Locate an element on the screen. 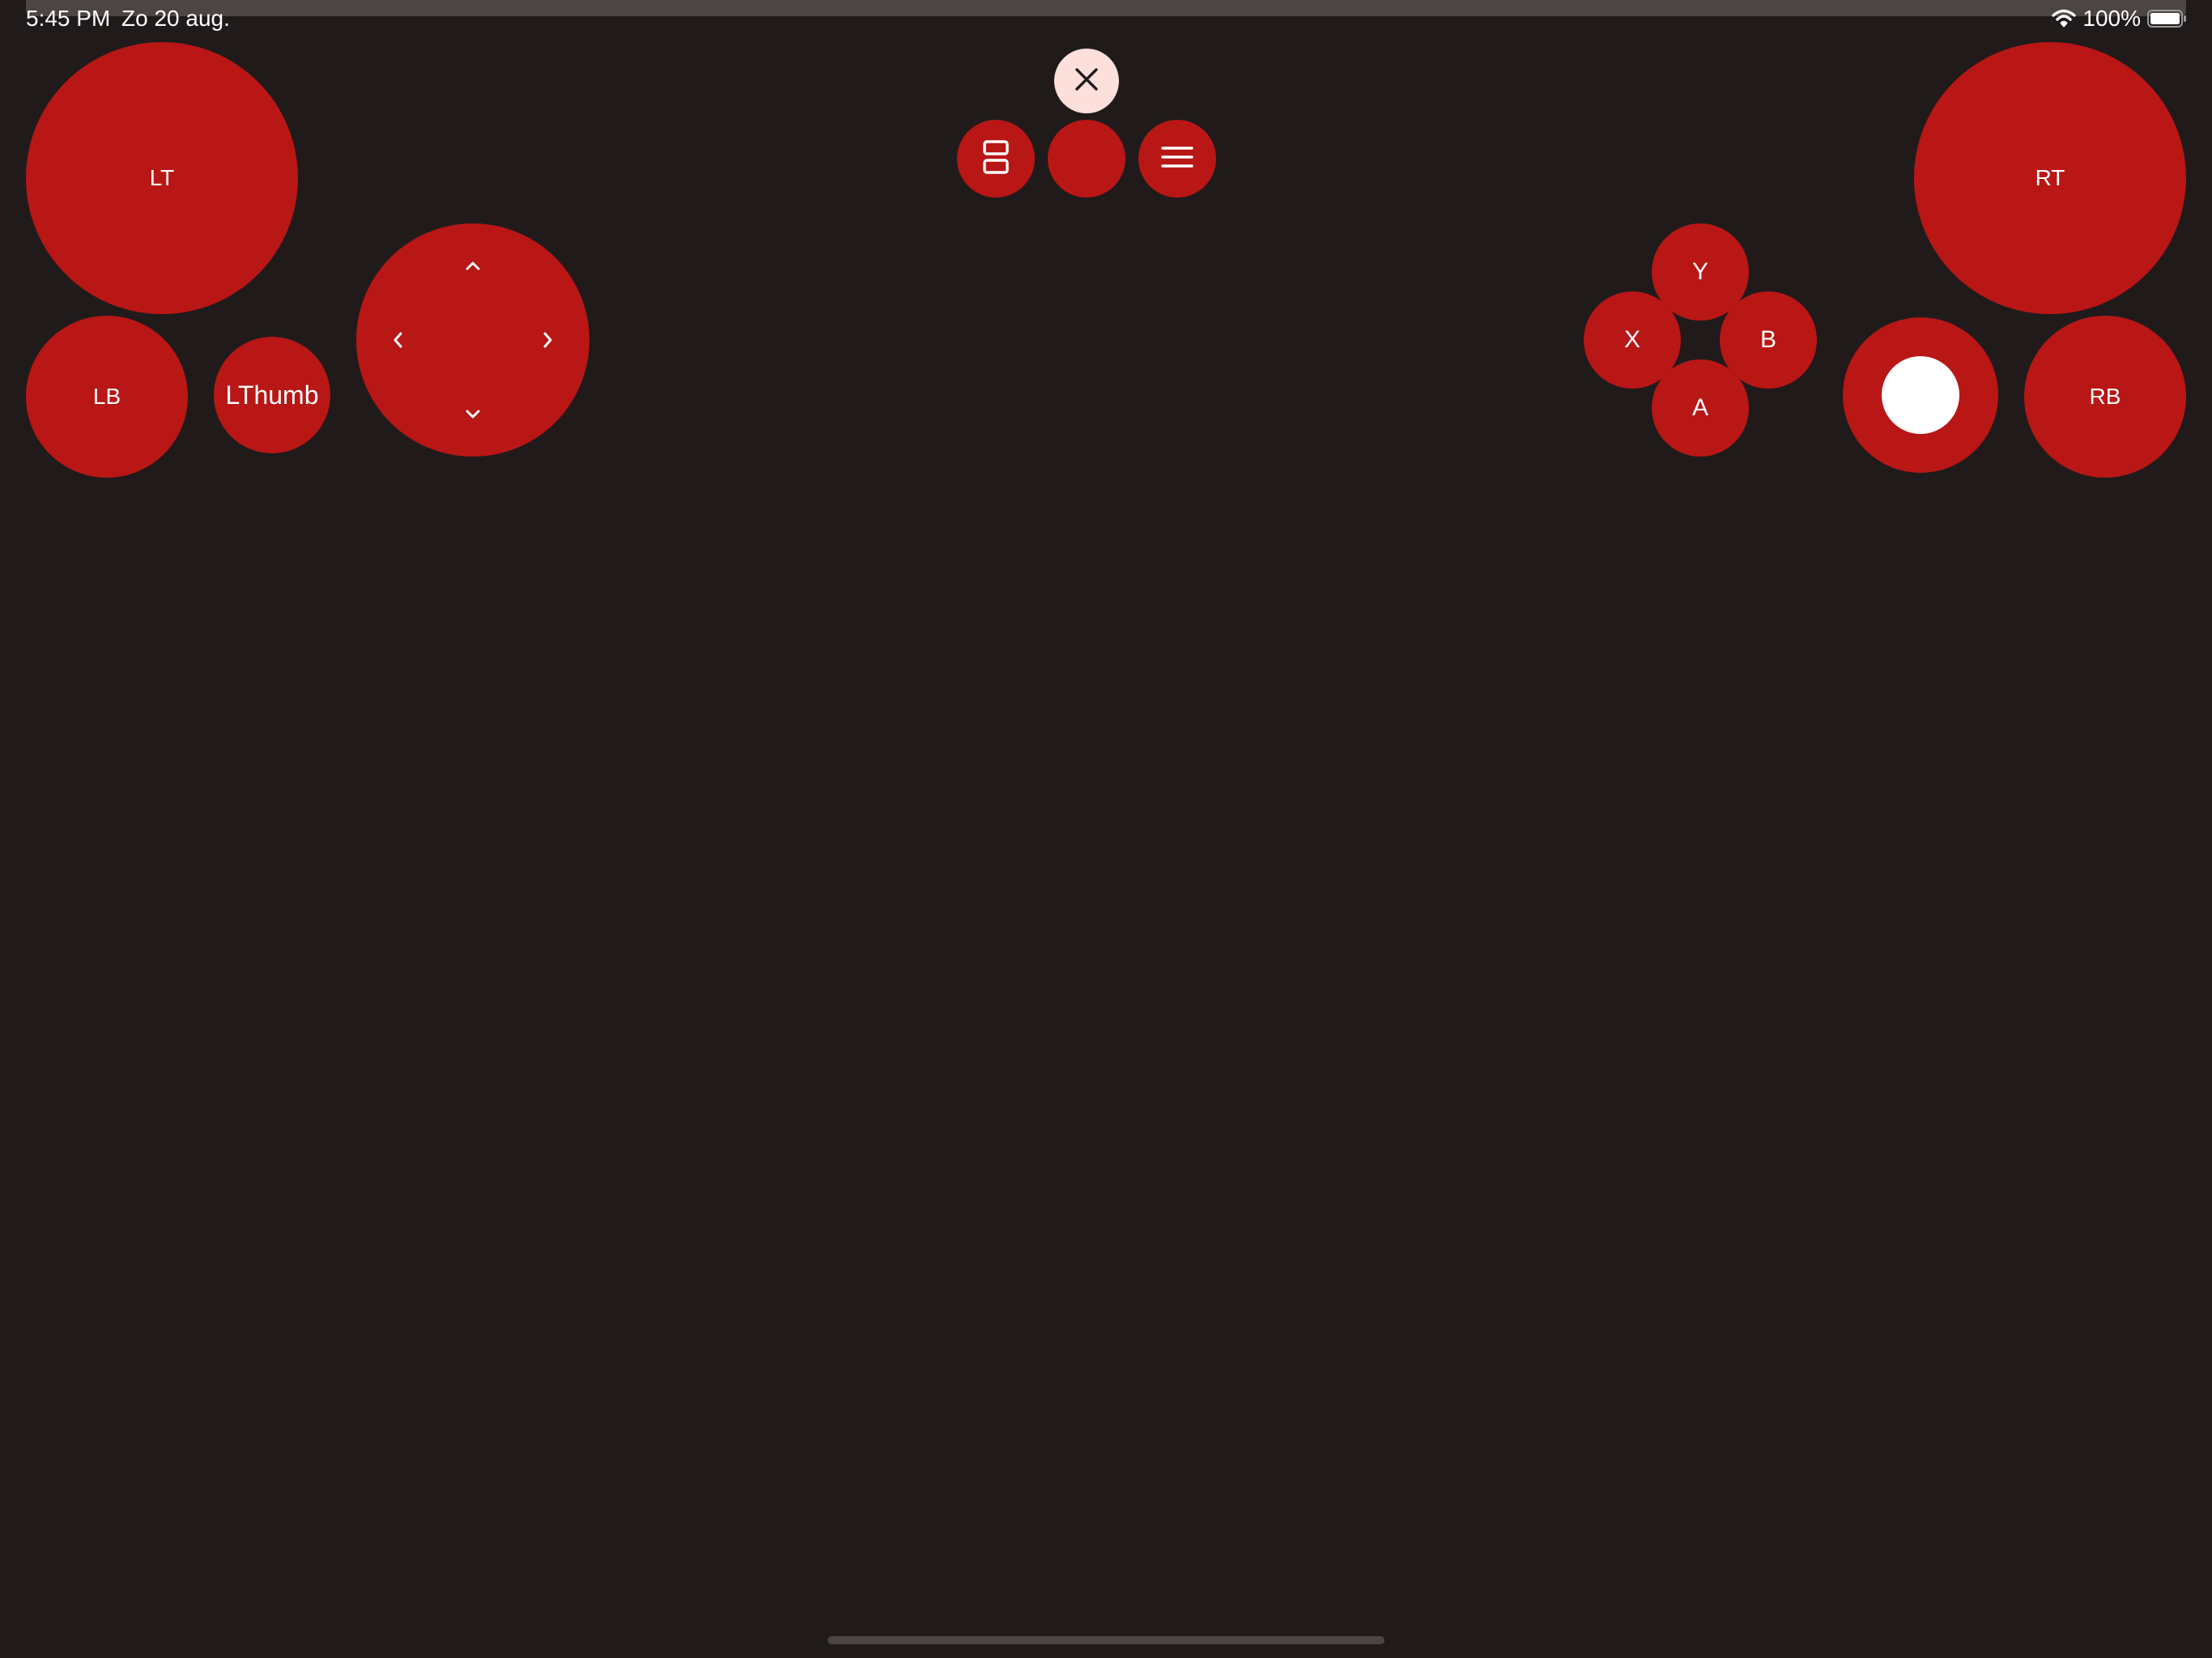 This screenshot has height=1658, width=2212. chevron-up-icon is located at coordinates (473, 265).